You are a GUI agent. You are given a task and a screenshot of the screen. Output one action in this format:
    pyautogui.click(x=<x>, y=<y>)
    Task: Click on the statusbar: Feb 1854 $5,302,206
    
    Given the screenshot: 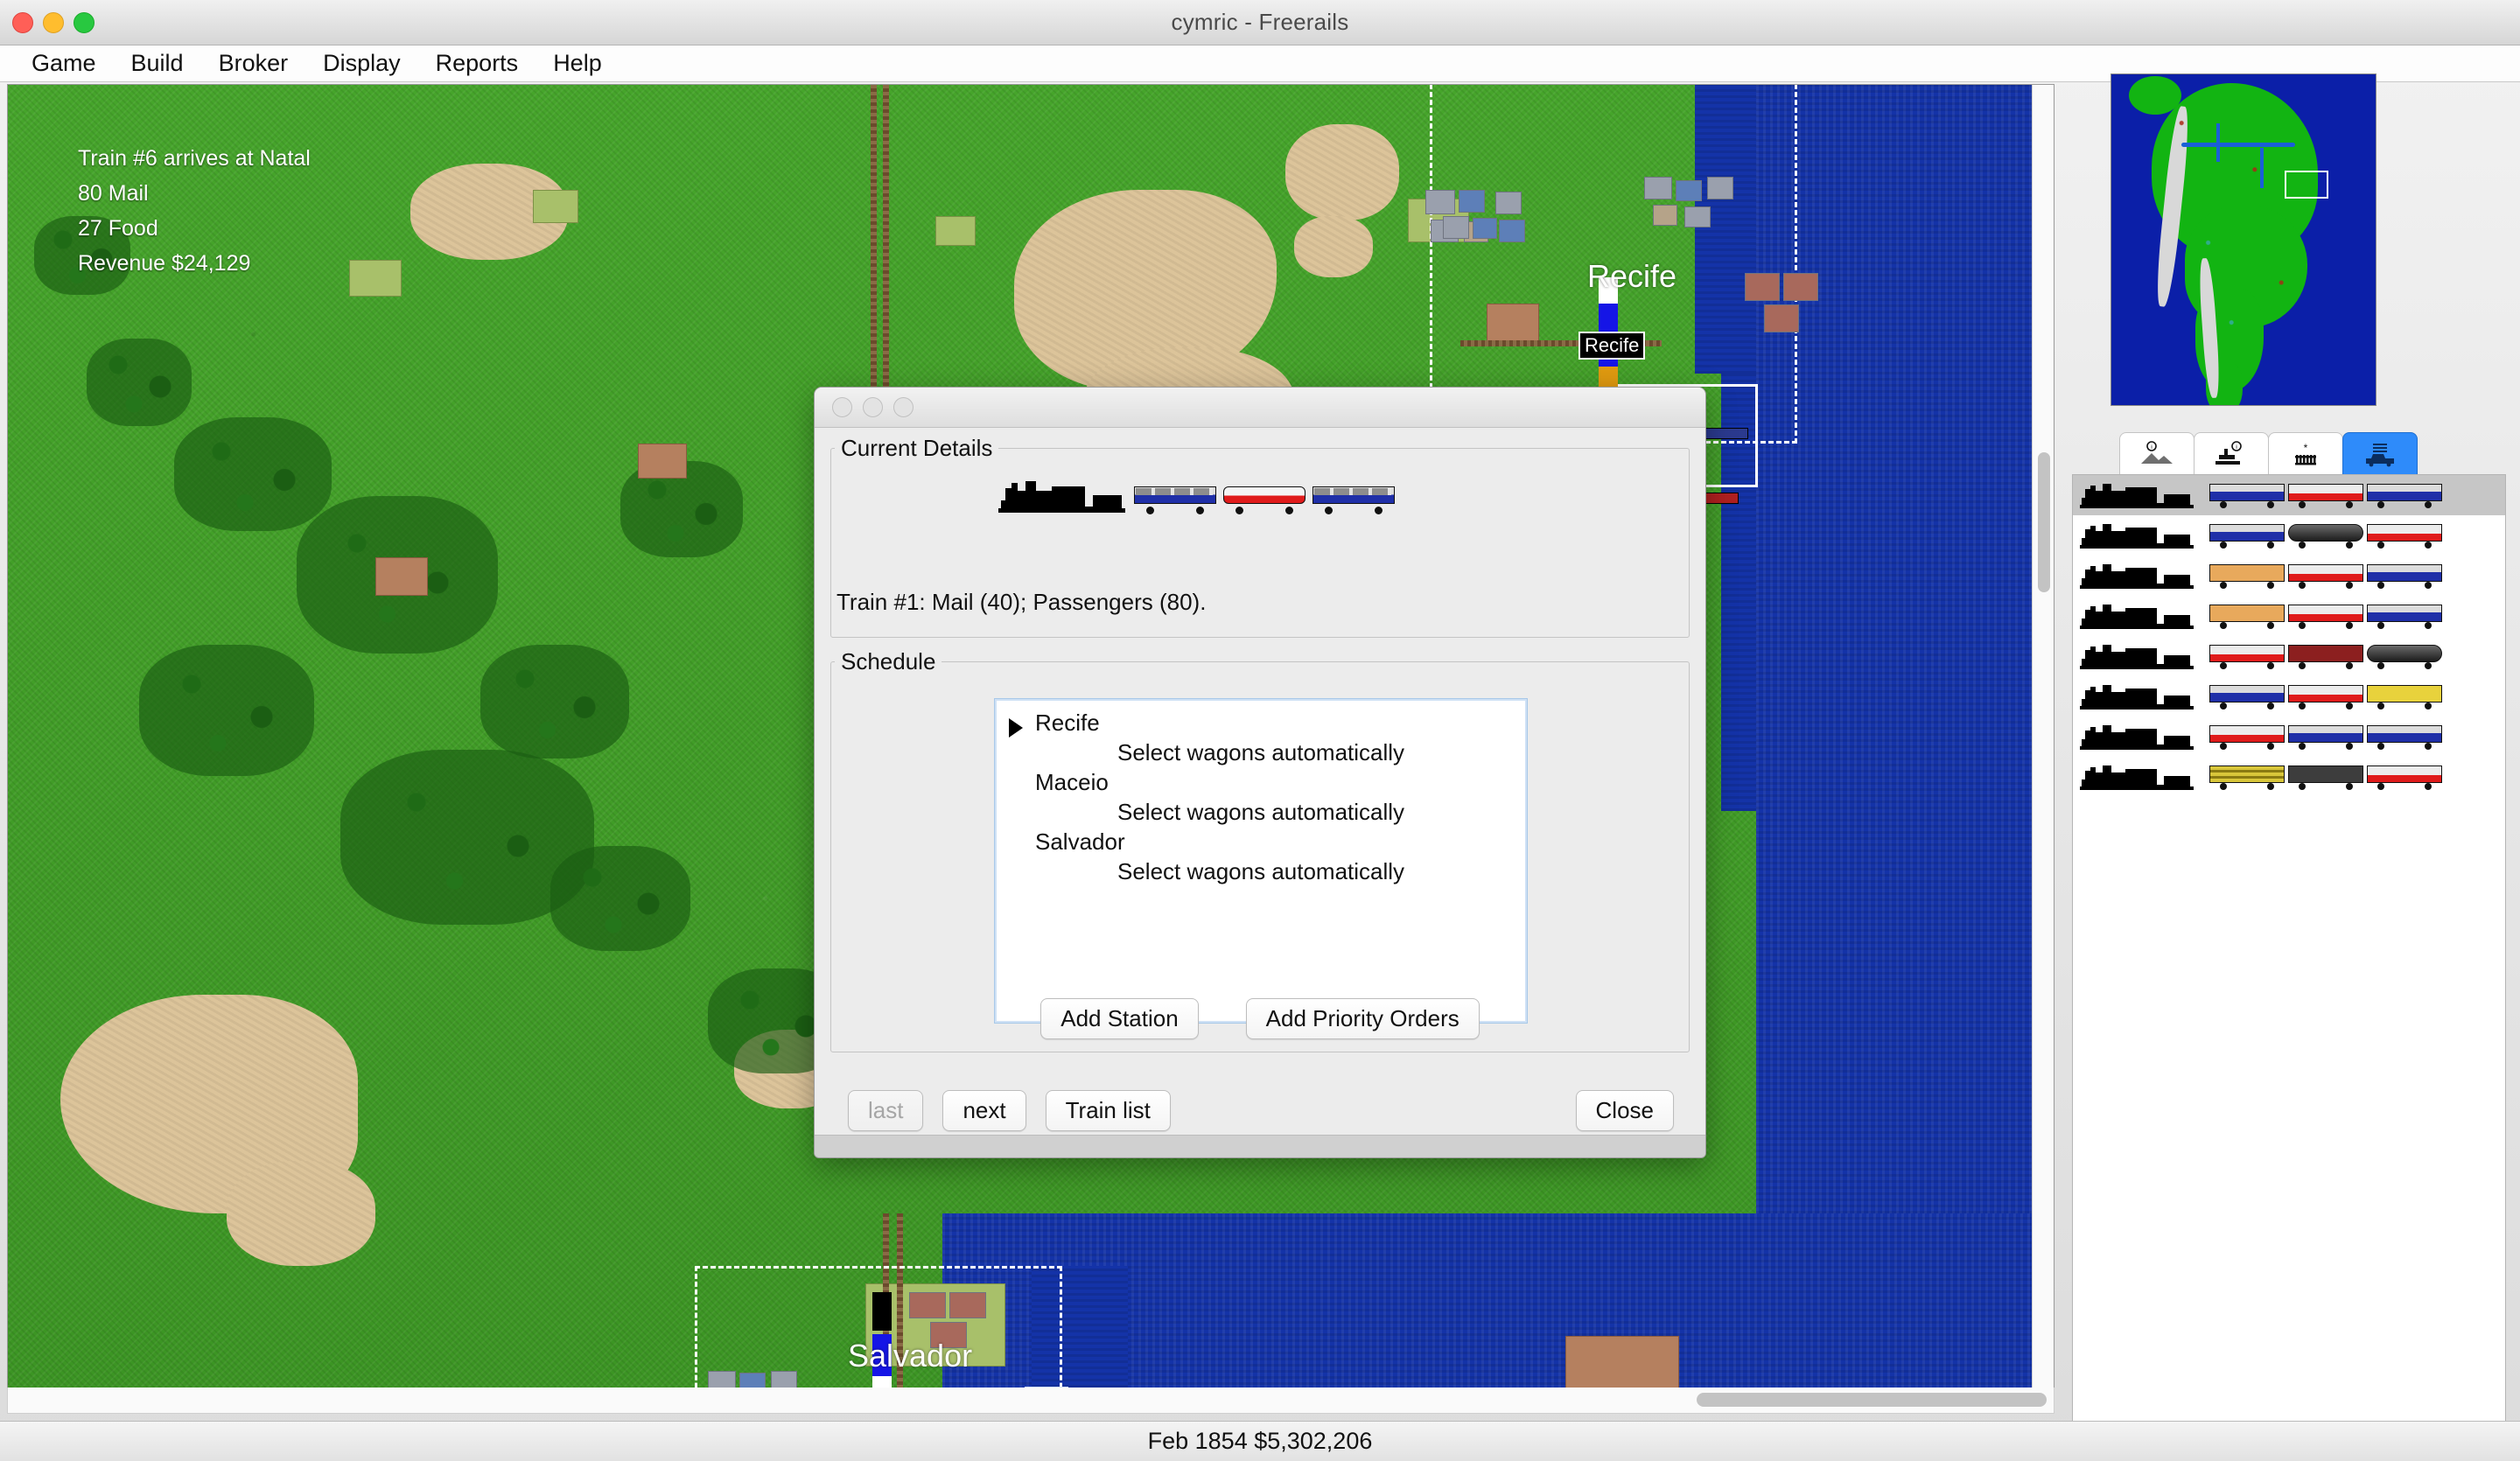 What is the action you would take?
    pyautogui.click(x=1260, y=1441)
    